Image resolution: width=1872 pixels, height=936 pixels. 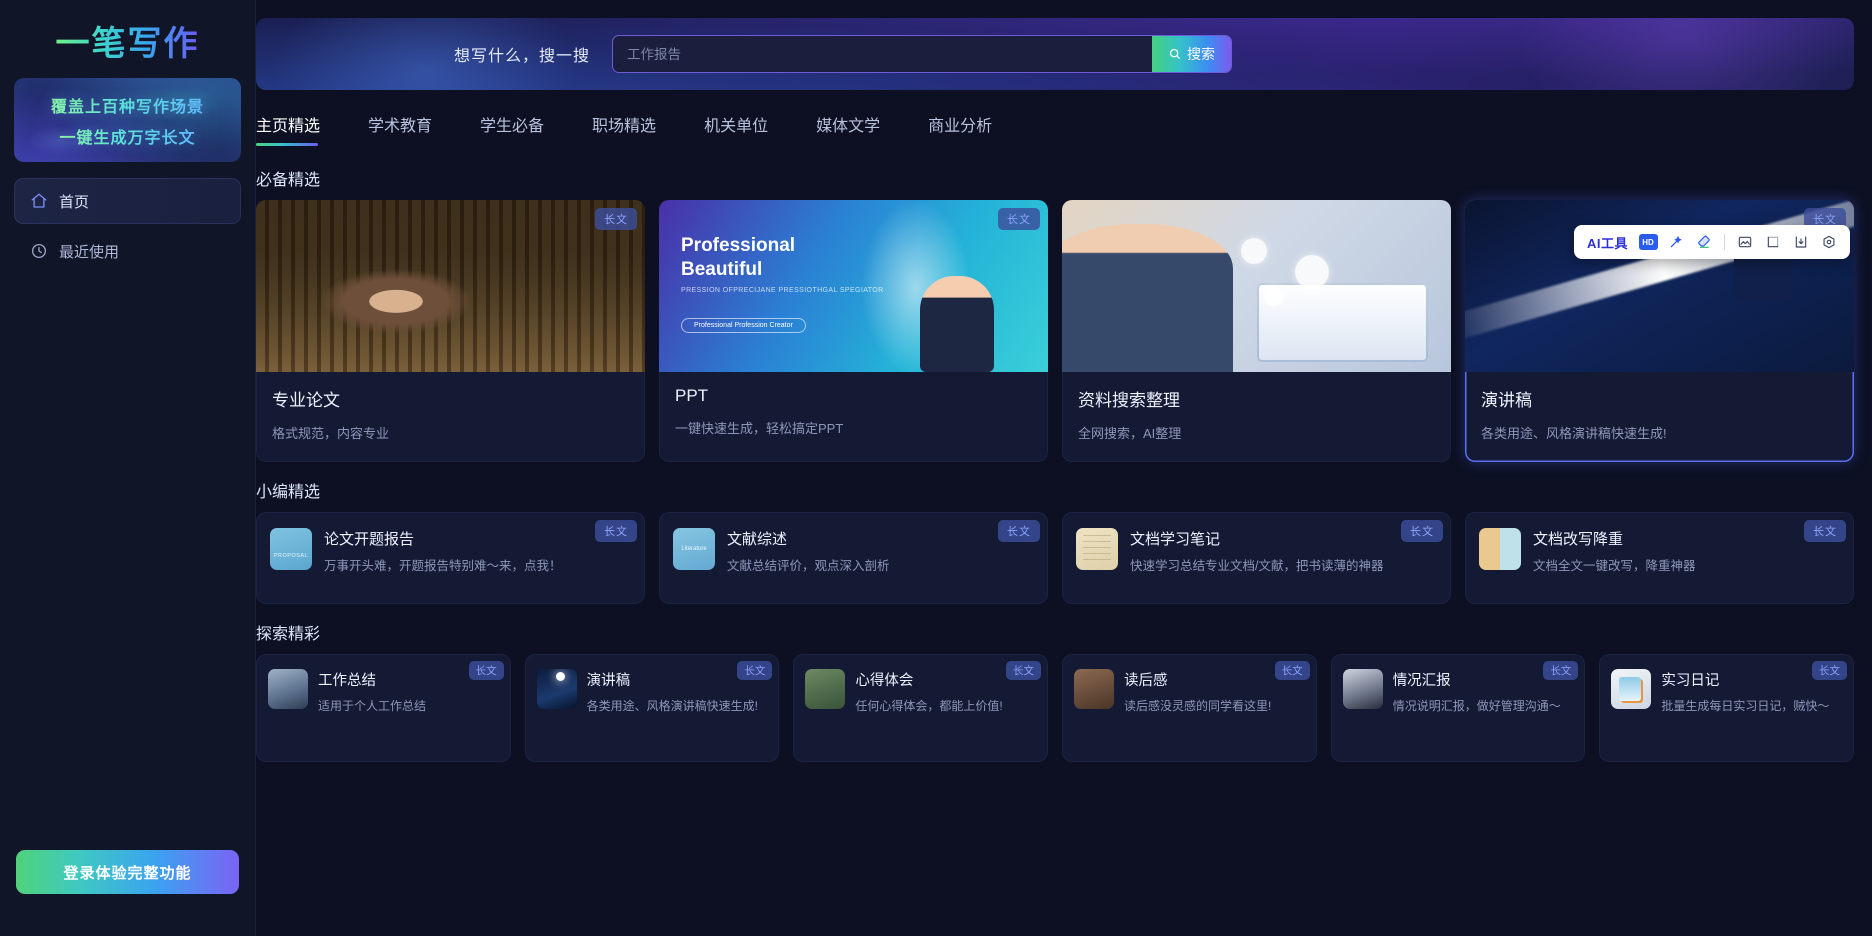 I want to click on explore-card-experience: 长文 心得体会 任何心得体会，都能上价值!, so click(x=921, y=708).